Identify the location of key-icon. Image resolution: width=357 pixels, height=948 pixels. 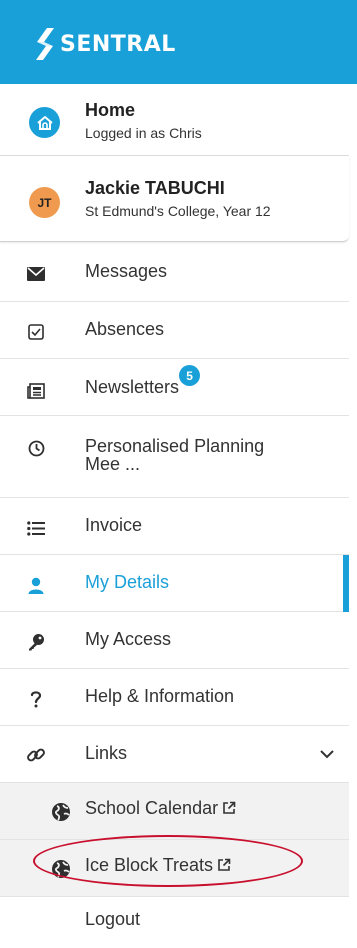
(36, 642).